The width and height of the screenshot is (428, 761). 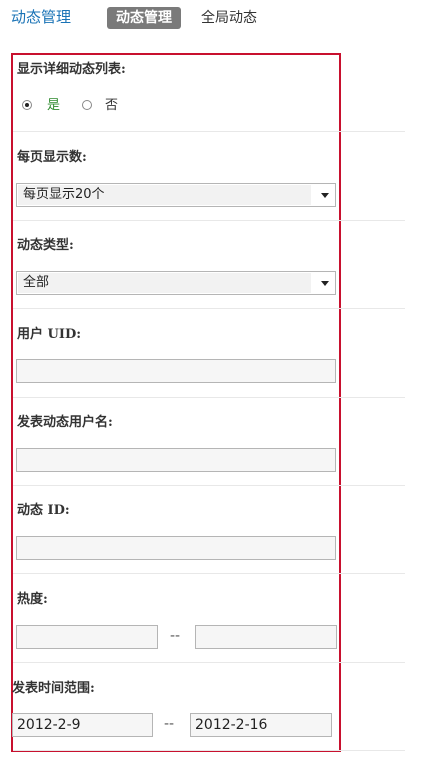 I want to click on feed-id-input, so click(x=176, y=548).